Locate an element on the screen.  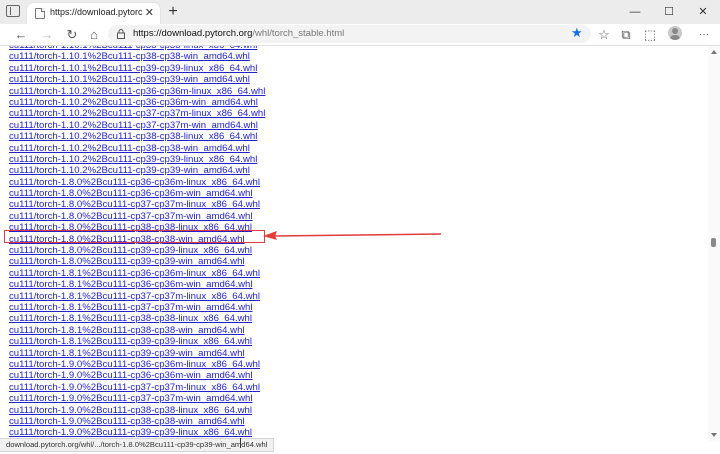
pointer-arrow-icon is located at coordinates (352, 235).